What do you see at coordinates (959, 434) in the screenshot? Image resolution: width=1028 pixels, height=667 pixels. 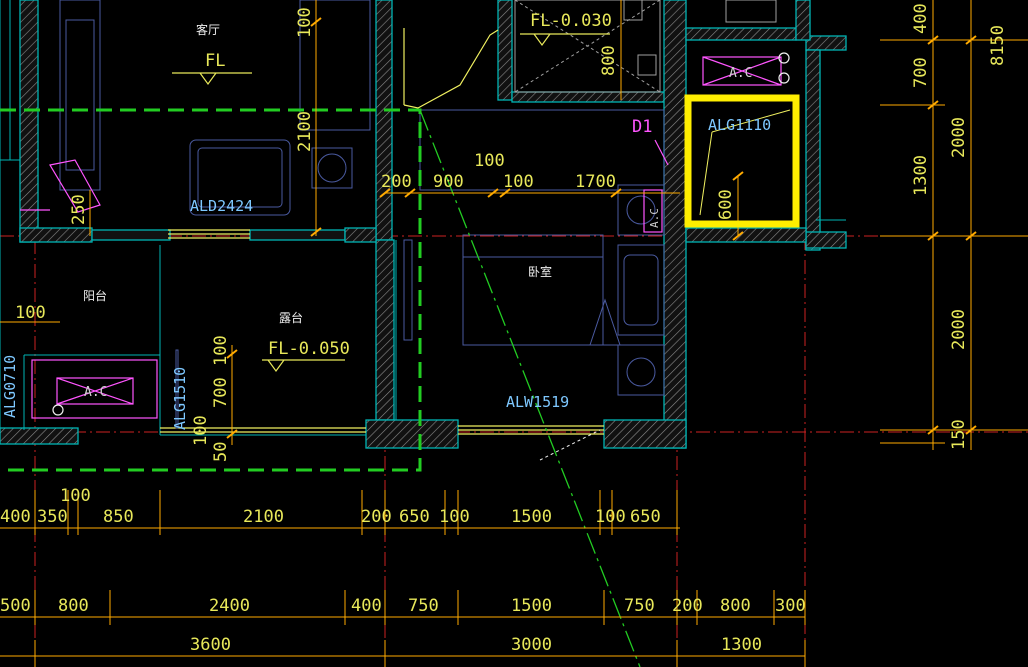 I see `right-dim: 150` at bounding box center [959, 434].